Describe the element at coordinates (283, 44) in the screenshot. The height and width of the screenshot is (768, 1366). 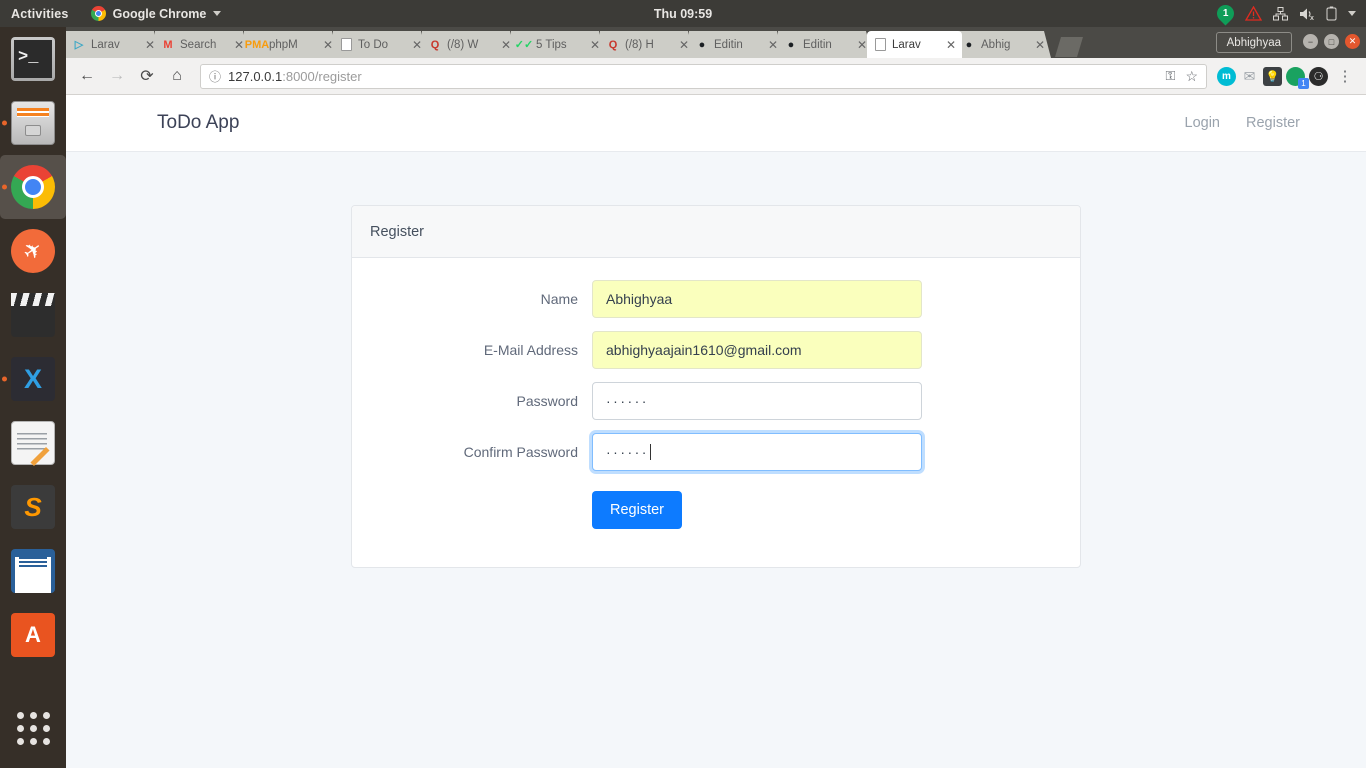
I see `tab-title: phpM` at that location.